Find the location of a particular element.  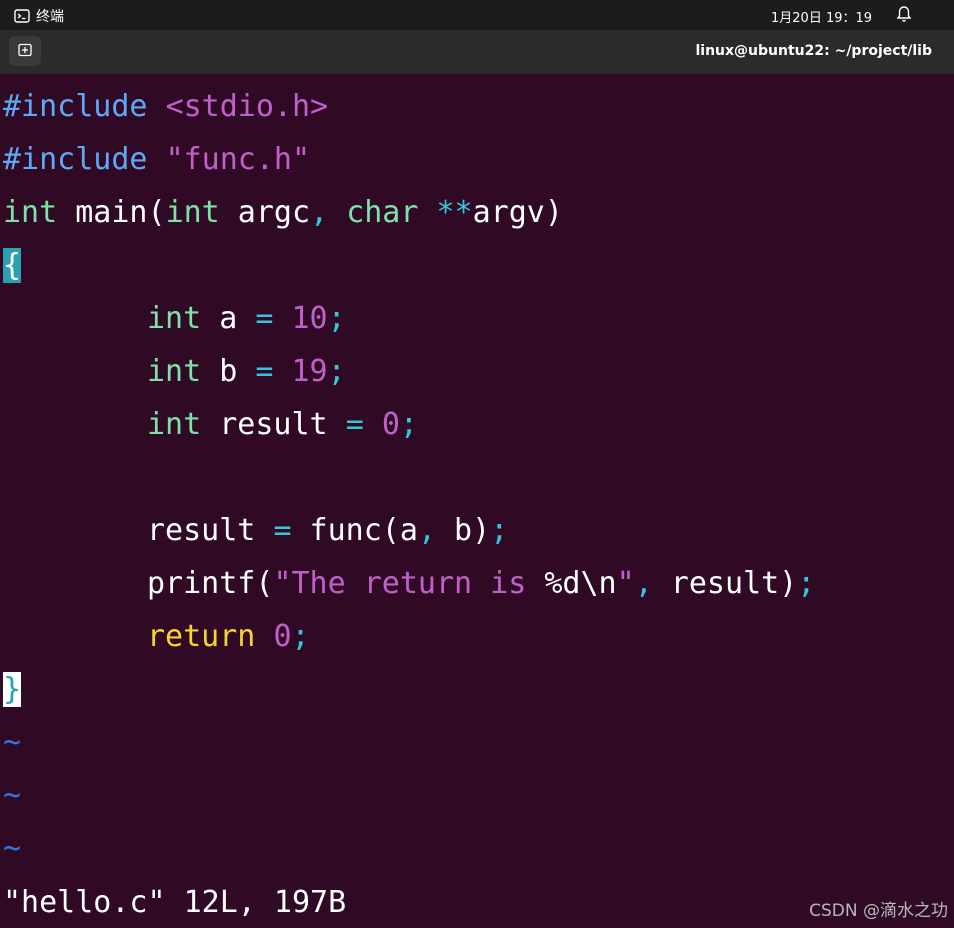

app-name: 终端 is located at coordinates (50, 17).